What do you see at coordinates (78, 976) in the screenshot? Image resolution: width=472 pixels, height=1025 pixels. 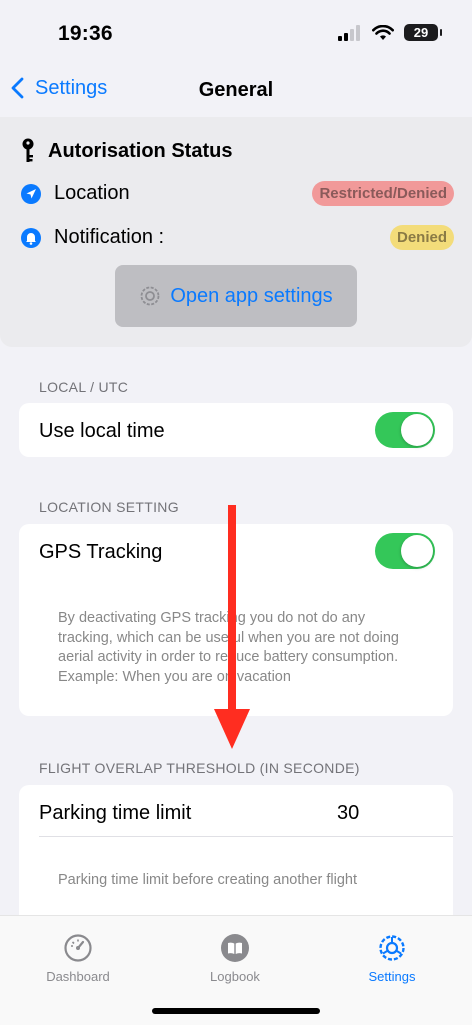 I see `tab-label-dashboard: Dashboard` at bounding box center [78, 976].